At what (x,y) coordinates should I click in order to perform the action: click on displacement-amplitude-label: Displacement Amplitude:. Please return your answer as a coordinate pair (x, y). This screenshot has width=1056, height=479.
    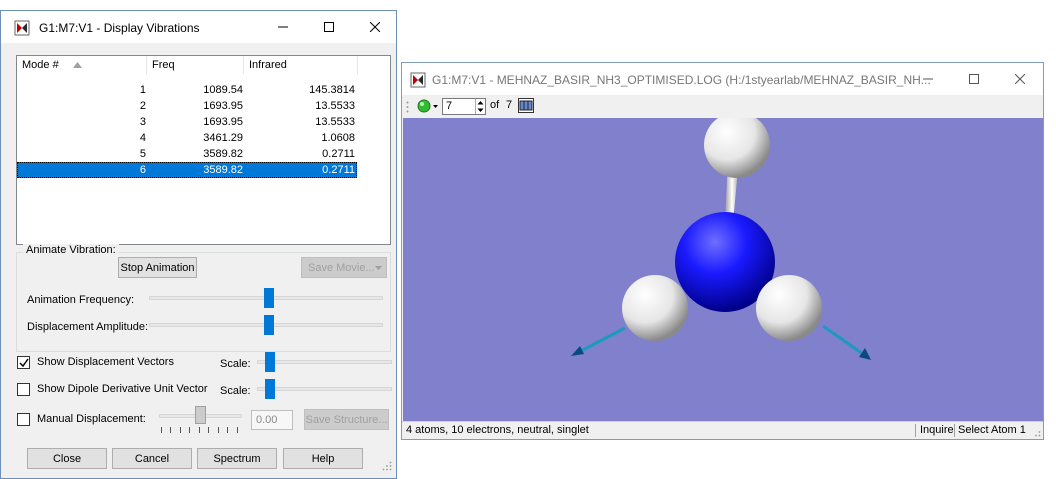
    Looking at the image, I should click on (88, 327).